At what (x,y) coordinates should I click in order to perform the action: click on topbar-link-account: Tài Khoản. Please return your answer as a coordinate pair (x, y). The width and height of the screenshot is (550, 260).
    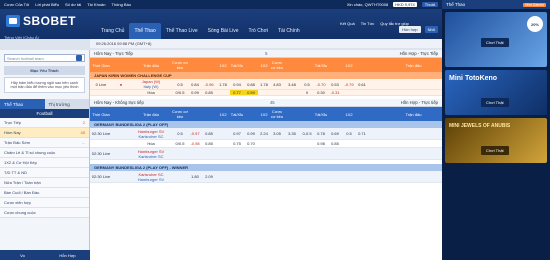
    Looking at the image, I should click on (96, 4).